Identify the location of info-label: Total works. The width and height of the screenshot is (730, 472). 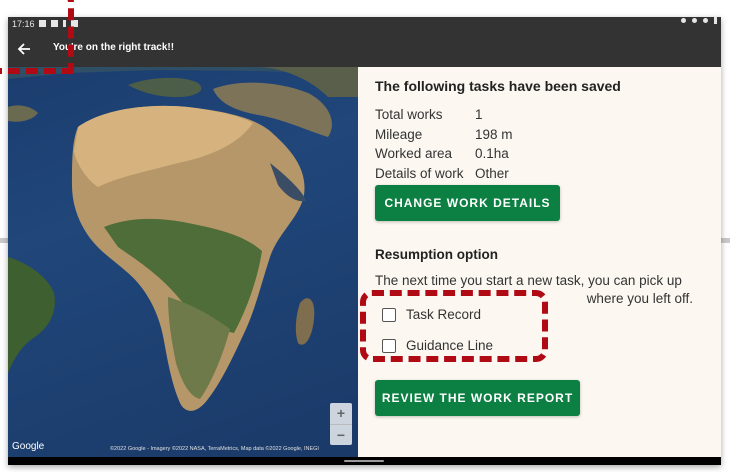
(409, 114).